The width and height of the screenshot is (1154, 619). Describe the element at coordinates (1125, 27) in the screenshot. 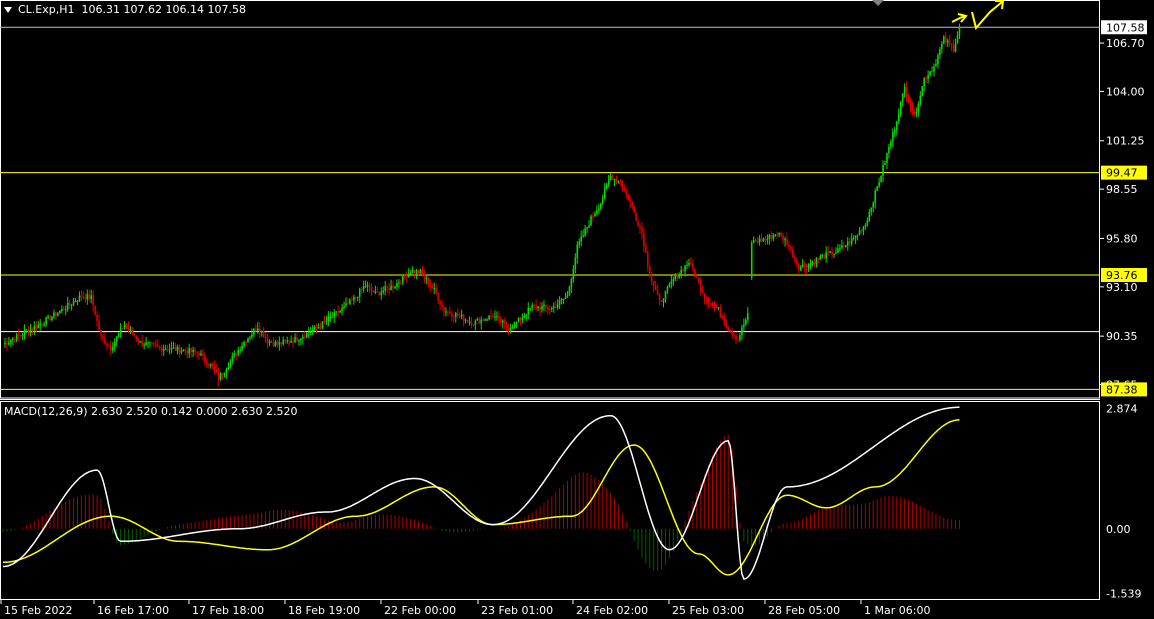

I see `current-price-label: 107.58` at that location.